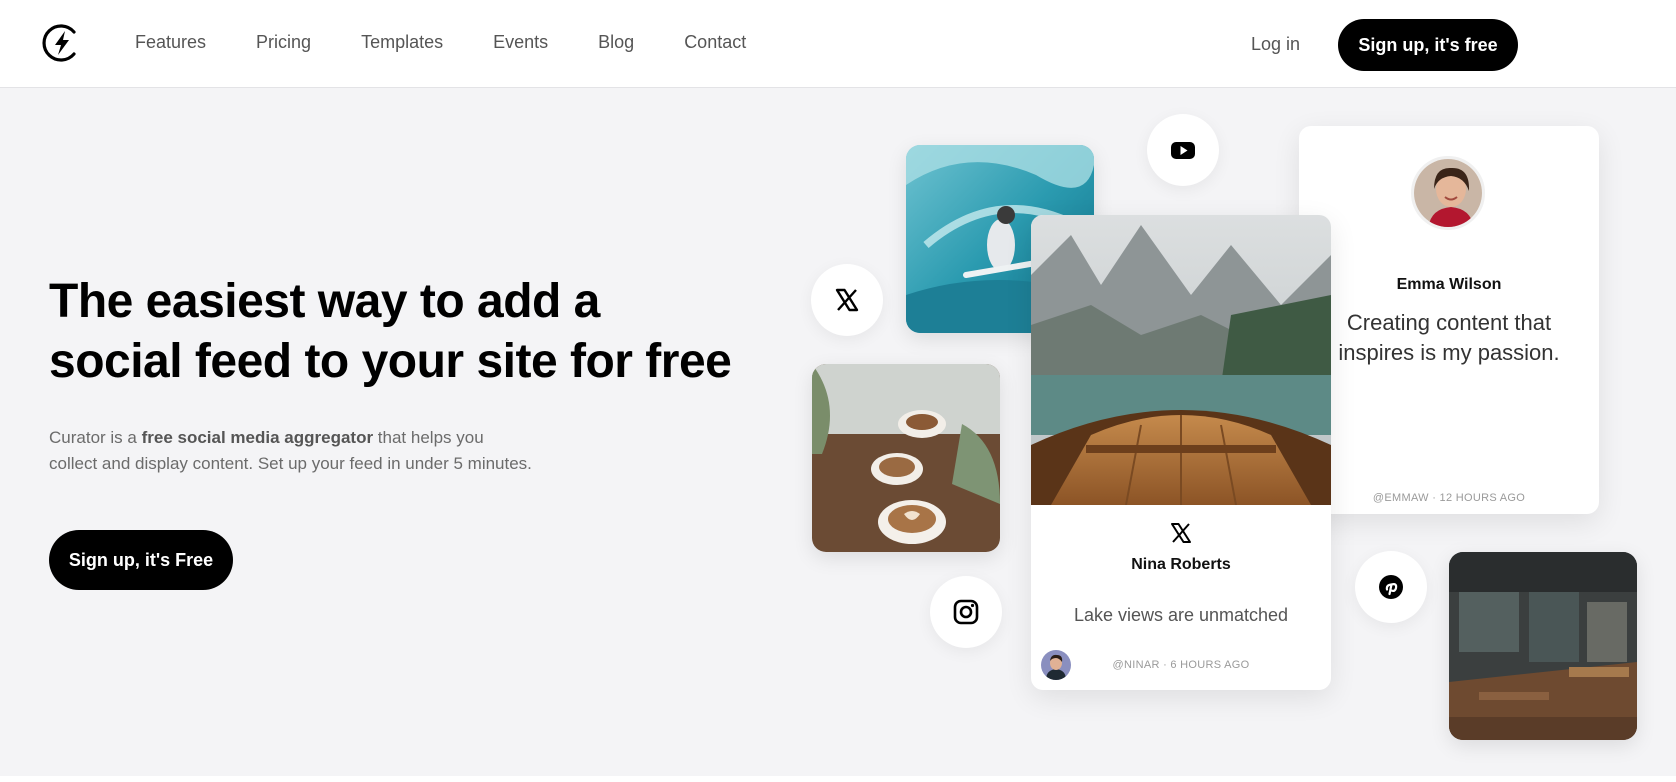 Image resolution: width=1676 pixels, height=782 pixels. What do you see at coordinates (1428, 45) in the screenshot?
I see `signup-button: Sign up, it's free` at bounding box center [1428, 45].